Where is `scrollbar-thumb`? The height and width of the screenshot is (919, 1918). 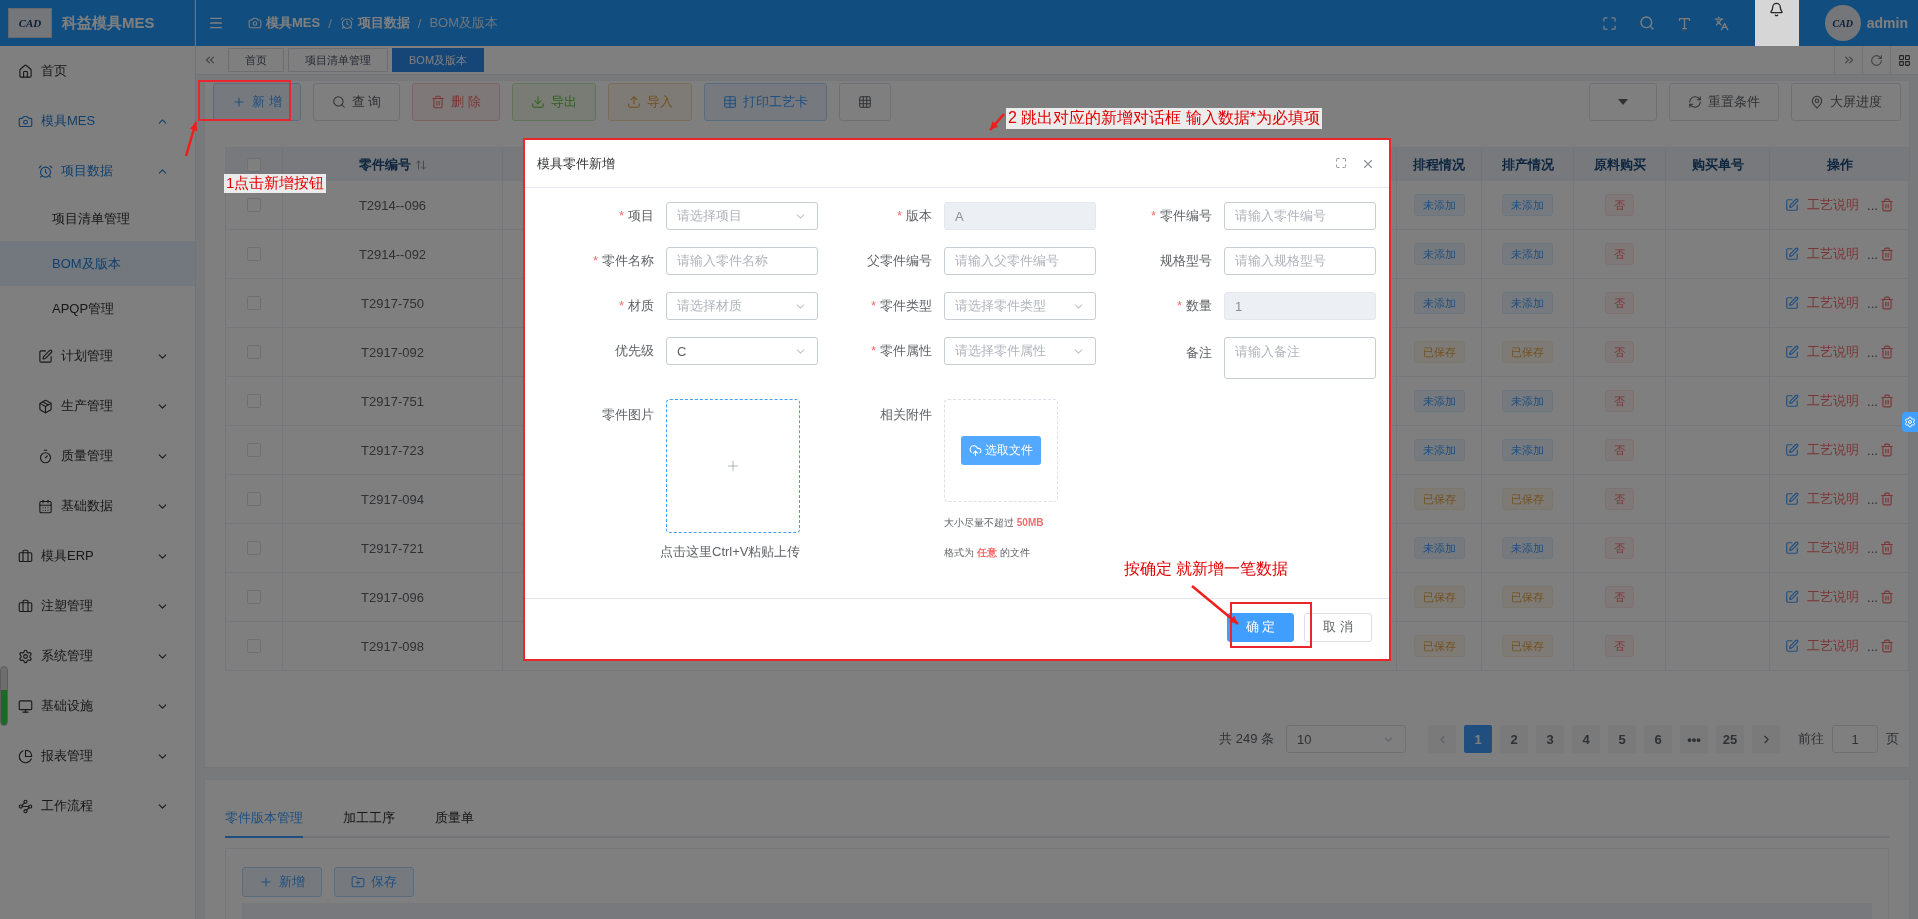 scrollbar-thumb is located at coordinates (4, 696).